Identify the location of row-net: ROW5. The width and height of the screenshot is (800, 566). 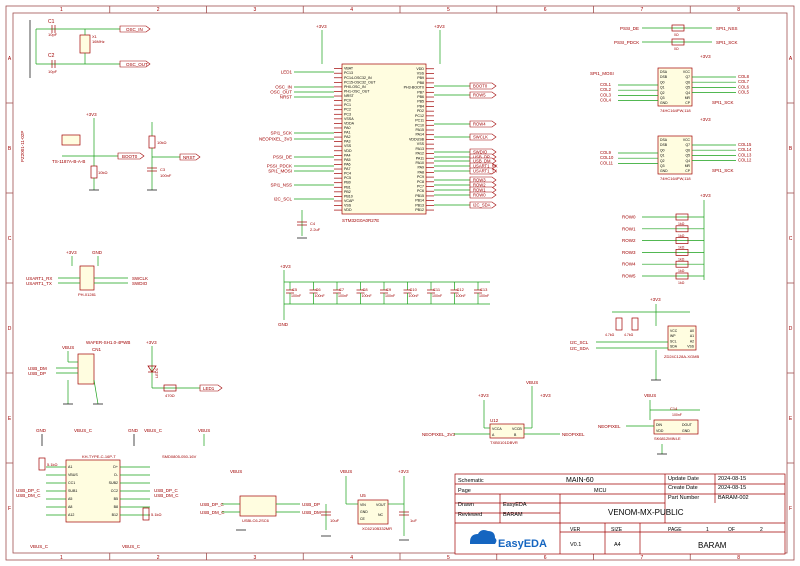
(629, 276).